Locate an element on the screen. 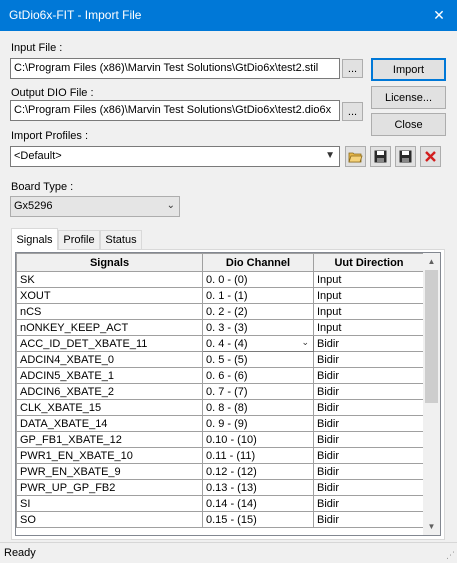 The height and width of the screenshot is (563, 457). table-row: XOUT 0. 1 - (1) Input is located at coordinates (220, 295).